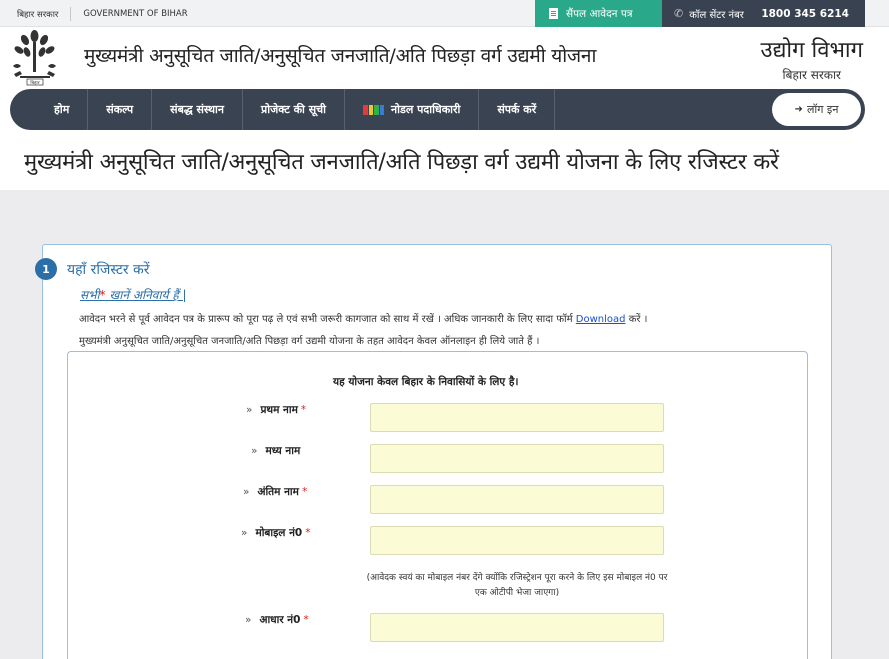  Describe the element at coordinates (374, 109) in the screenshot. I see `new-badge-icon` at that location.